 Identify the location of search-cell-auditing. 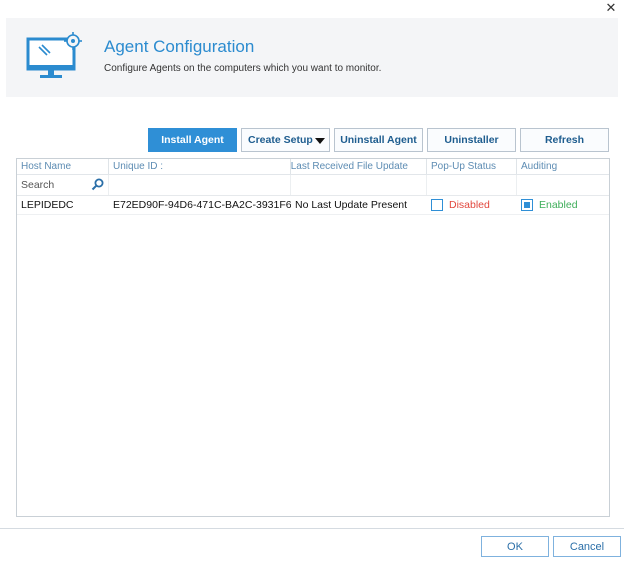
(563, 185).